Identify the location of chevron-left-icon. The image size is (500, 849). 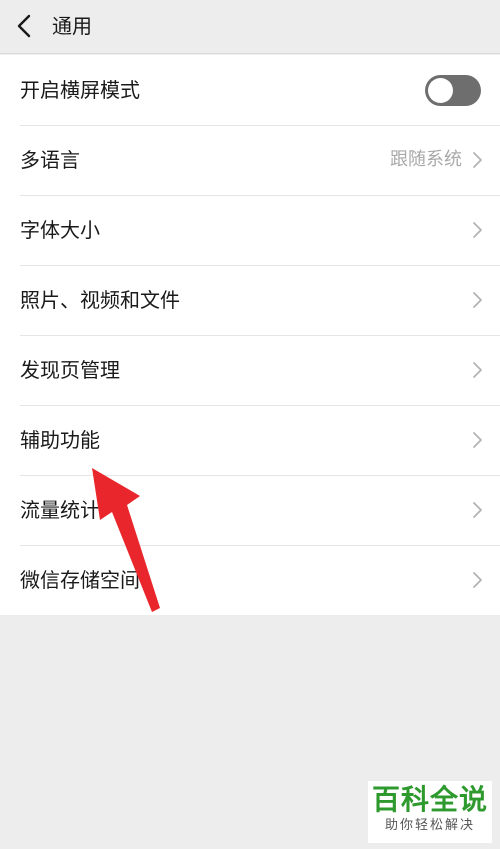
(26, 26).